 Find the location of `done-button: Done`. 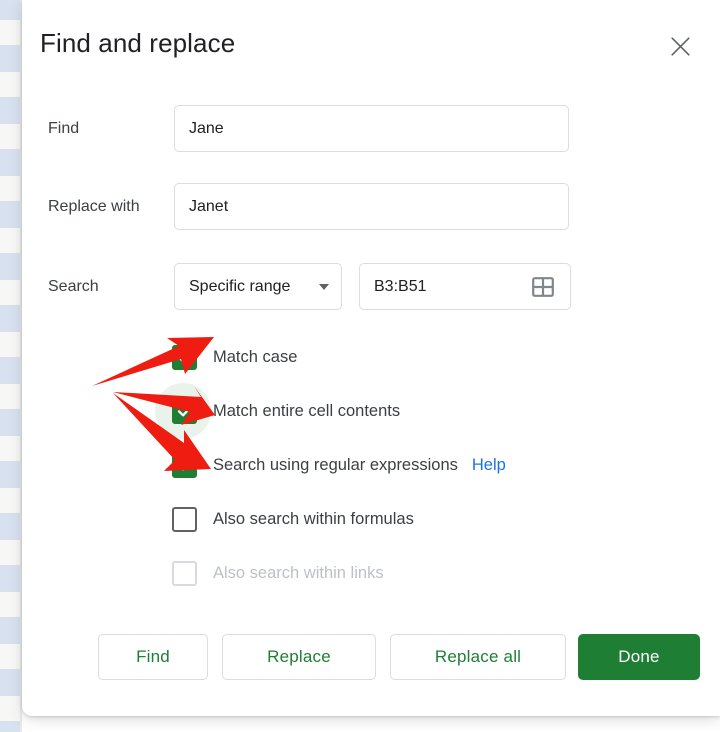

done-button: Done is located at coordinates (639, 657).